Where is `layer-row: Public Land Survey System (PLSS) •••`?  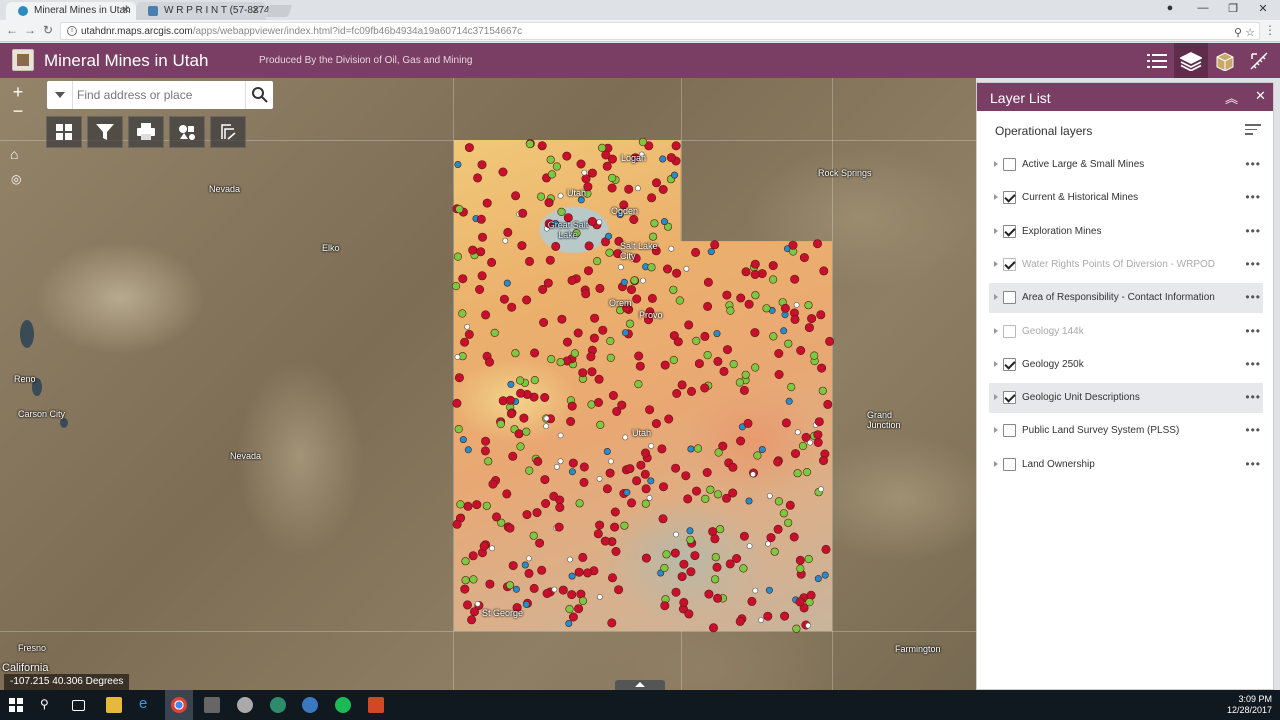
layer-row: Public Land Survey System (PLSS) ••• is located at coordinates (1126, 431).